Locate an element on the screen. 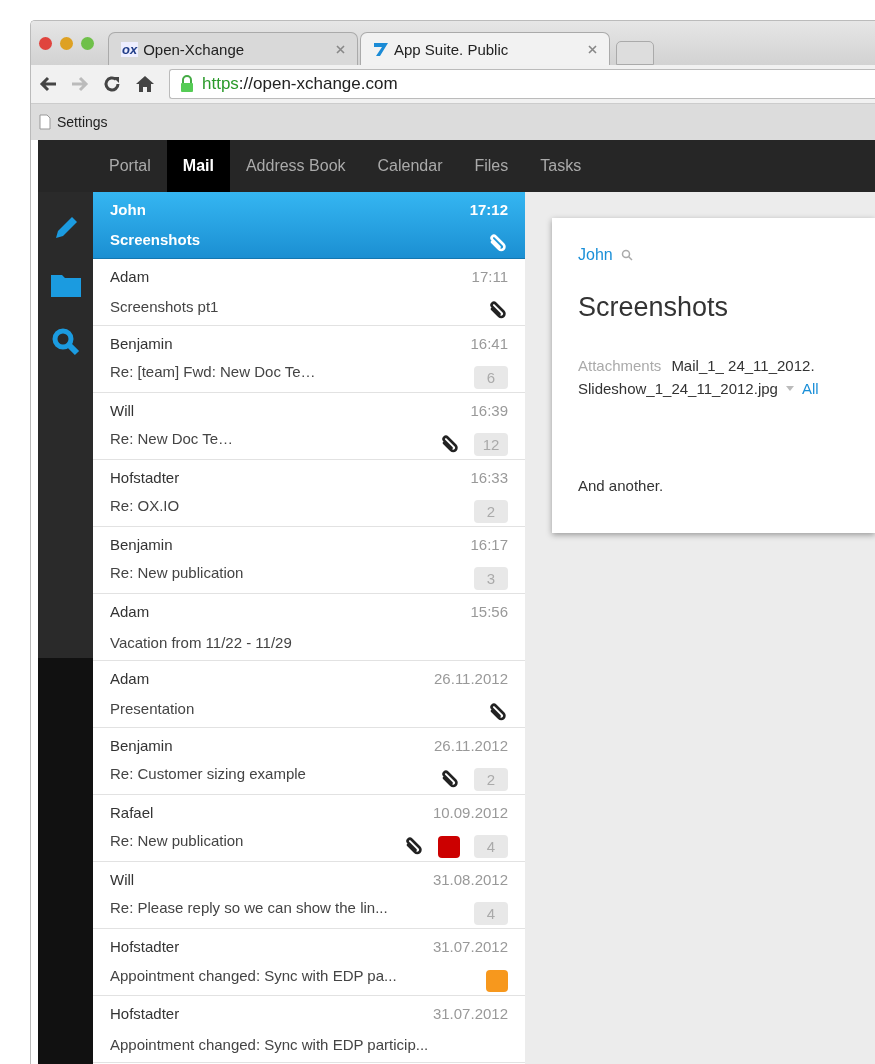  minimize-window-icon is located at coordinates (66, 43).